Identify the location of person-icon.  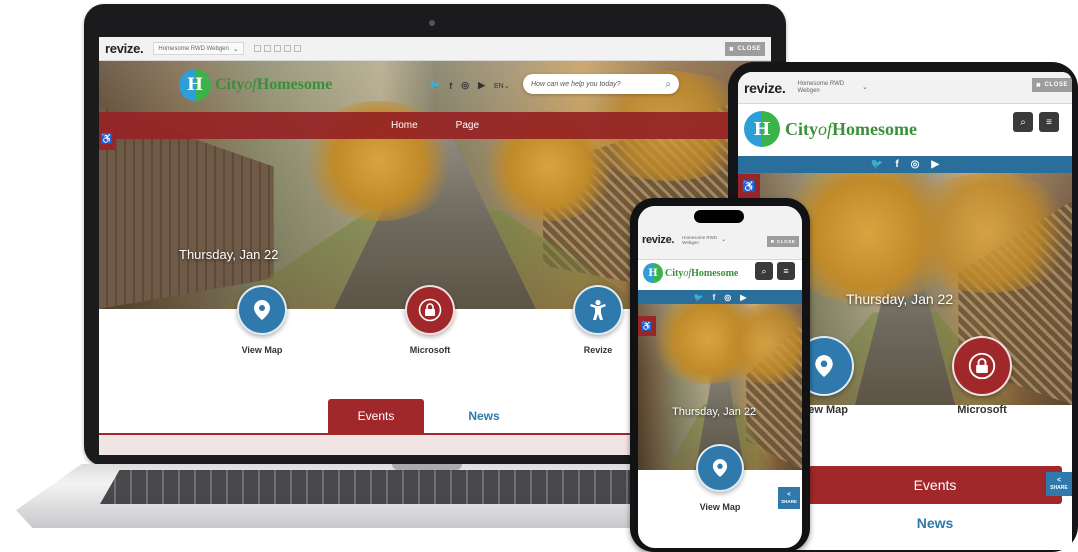
(598, 309).